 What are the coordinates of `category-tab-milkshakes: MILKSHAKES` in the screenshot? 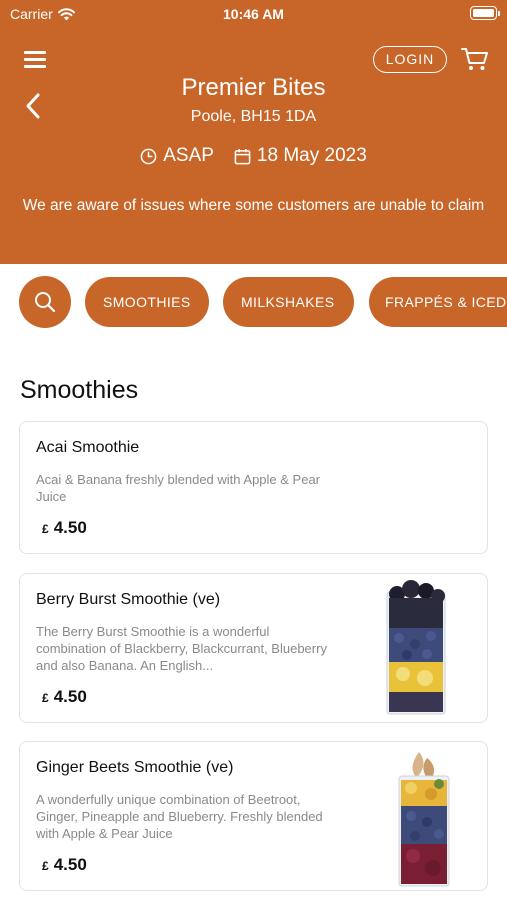 It's located at (288, 302).